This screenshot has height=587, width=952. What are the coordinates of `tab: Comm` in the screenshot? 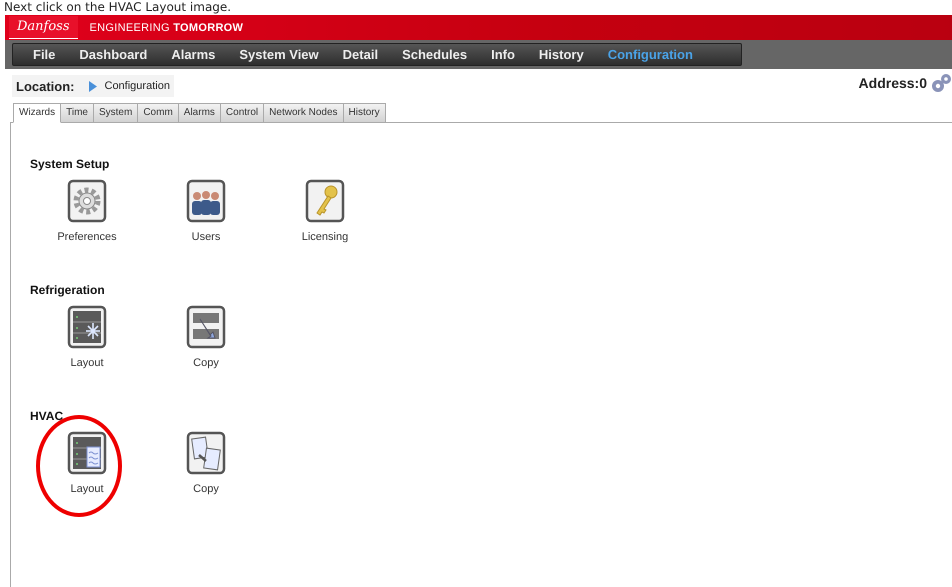 It's located at (158, 113).